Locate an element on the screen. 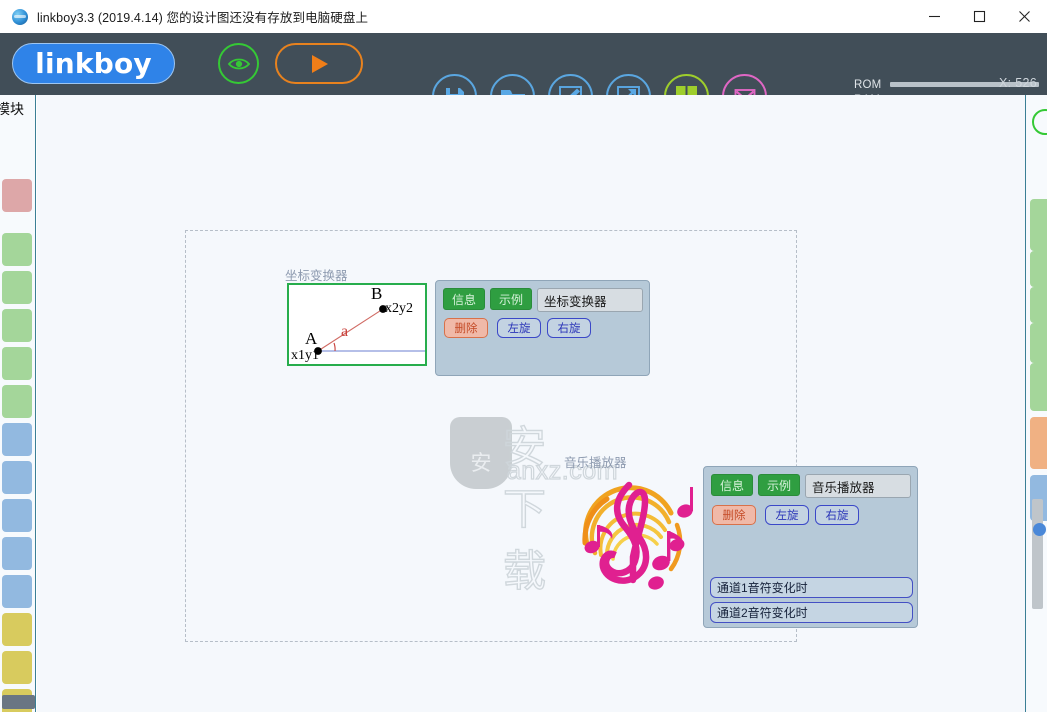  left-module-palette: 模块 is located at coordinates (18, 403).